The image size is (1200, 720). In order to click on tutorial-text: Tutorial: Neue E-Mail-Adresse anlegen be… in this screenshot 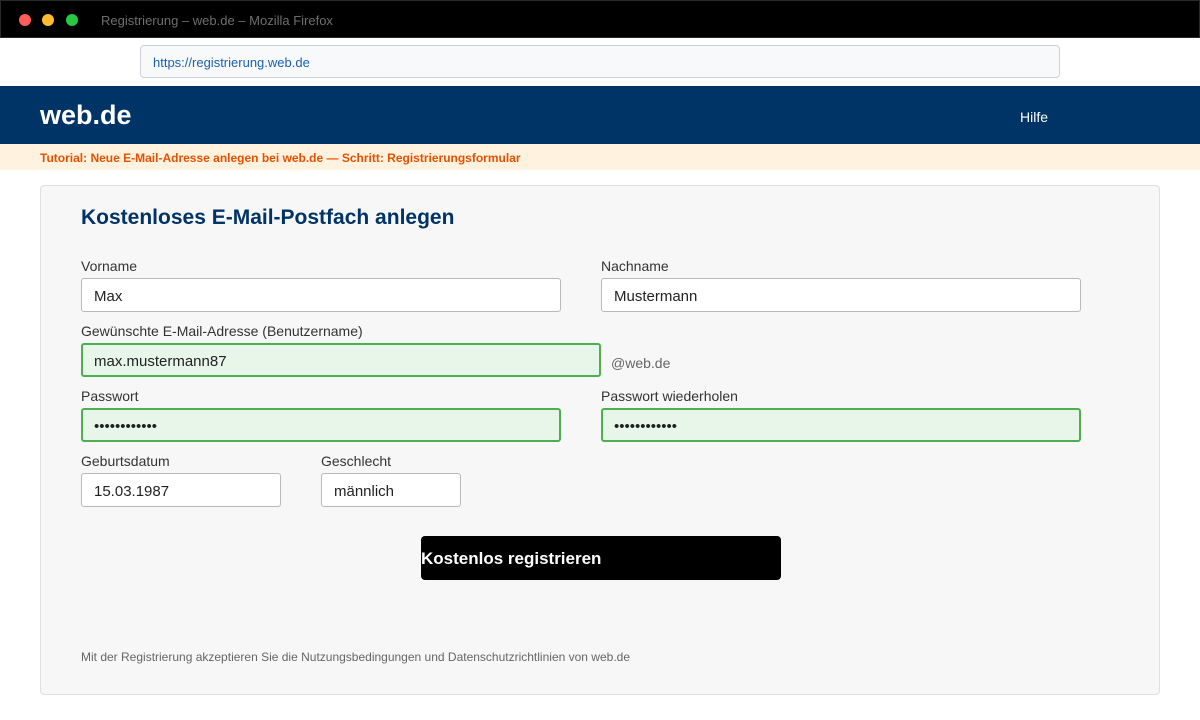, I will do `click(280, 158)`.